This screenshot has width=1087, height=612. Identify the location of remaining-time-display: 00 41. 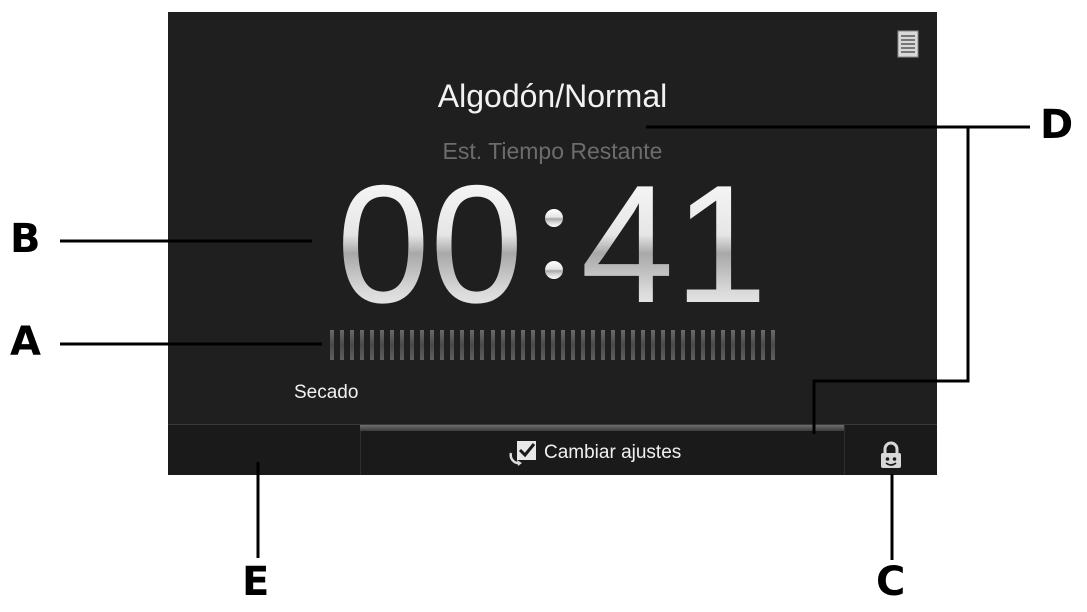
(552, 242).